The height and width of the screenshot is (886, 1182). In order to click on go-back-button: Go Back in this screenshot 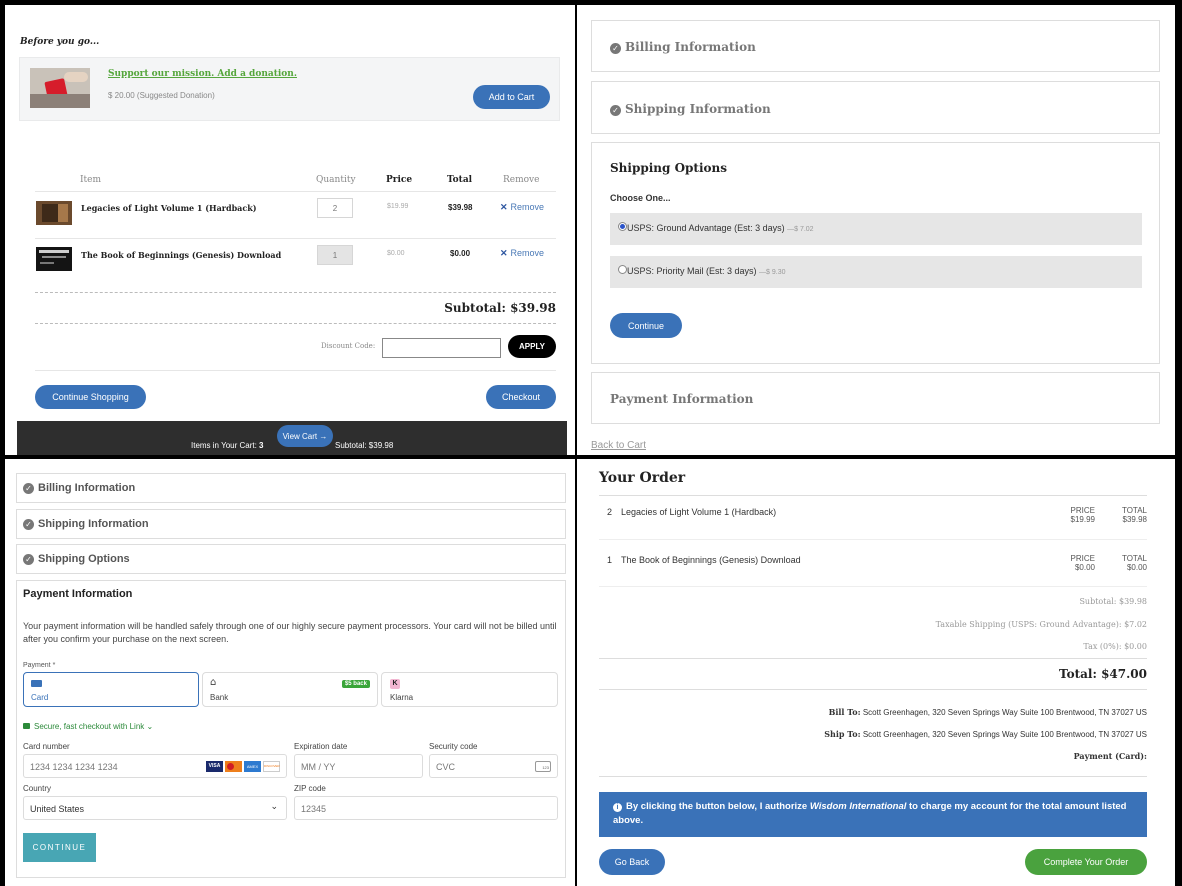, I will do `click(632, 862)`.